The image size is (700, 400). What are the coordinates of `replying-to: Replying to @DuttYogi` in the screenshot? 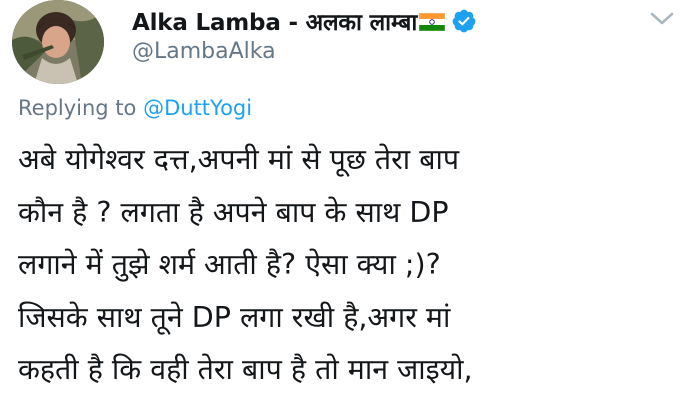 It's located at (135, 108).